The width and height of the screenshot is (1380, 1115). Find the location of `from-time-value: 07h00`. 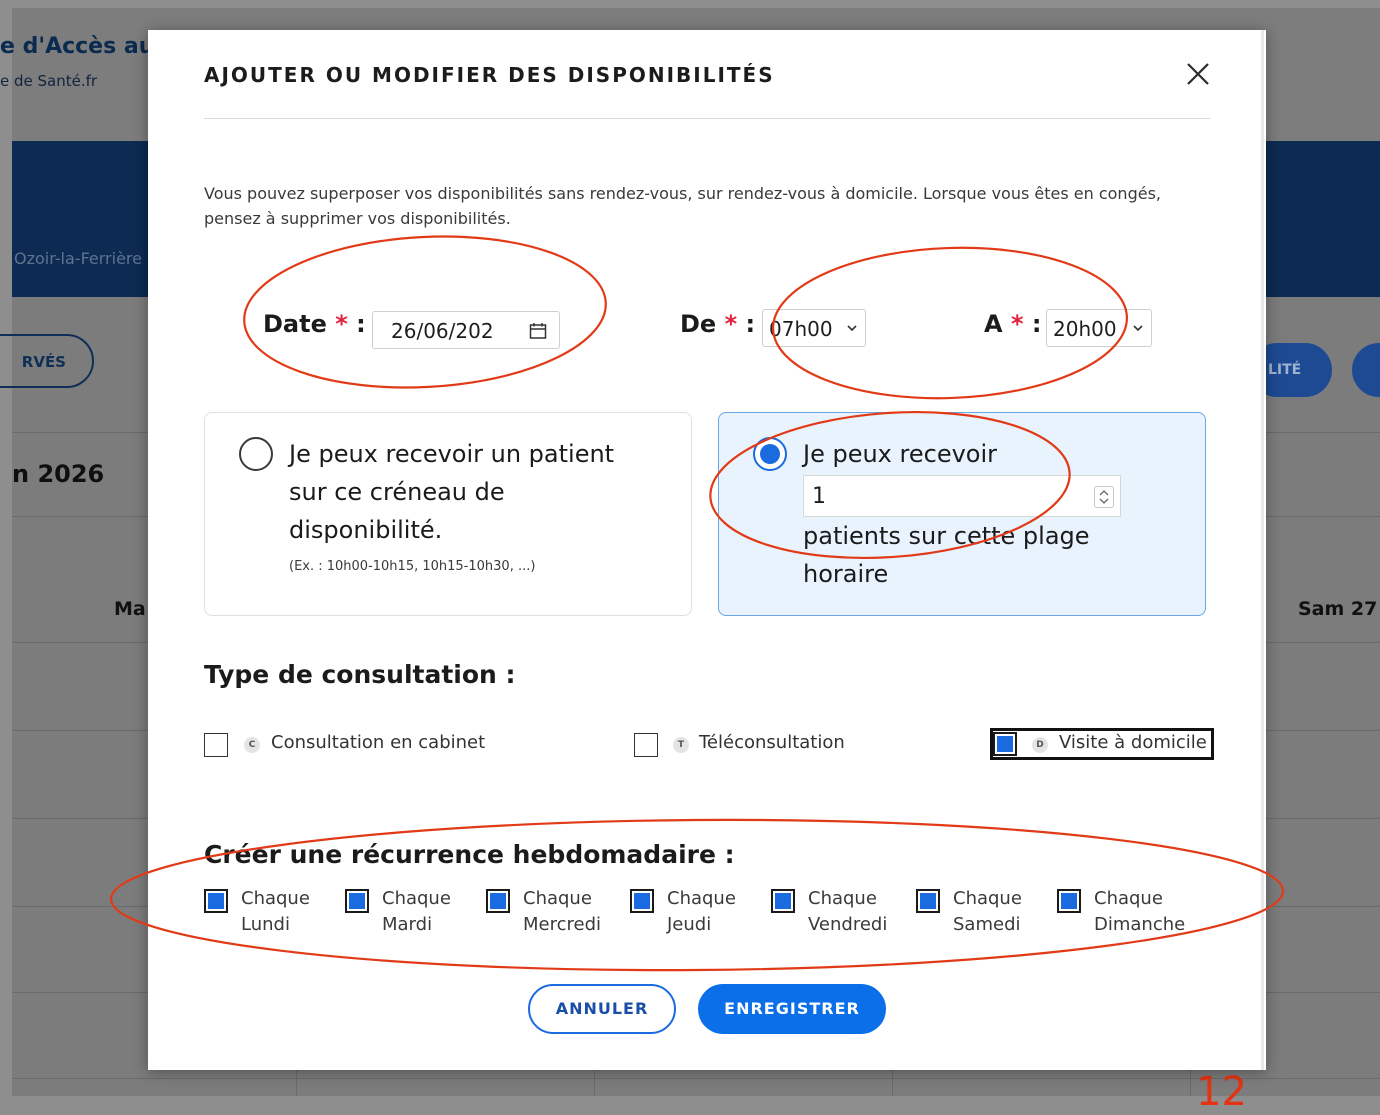

from-time-value: 07h00 is located at coordinates (801, 329).